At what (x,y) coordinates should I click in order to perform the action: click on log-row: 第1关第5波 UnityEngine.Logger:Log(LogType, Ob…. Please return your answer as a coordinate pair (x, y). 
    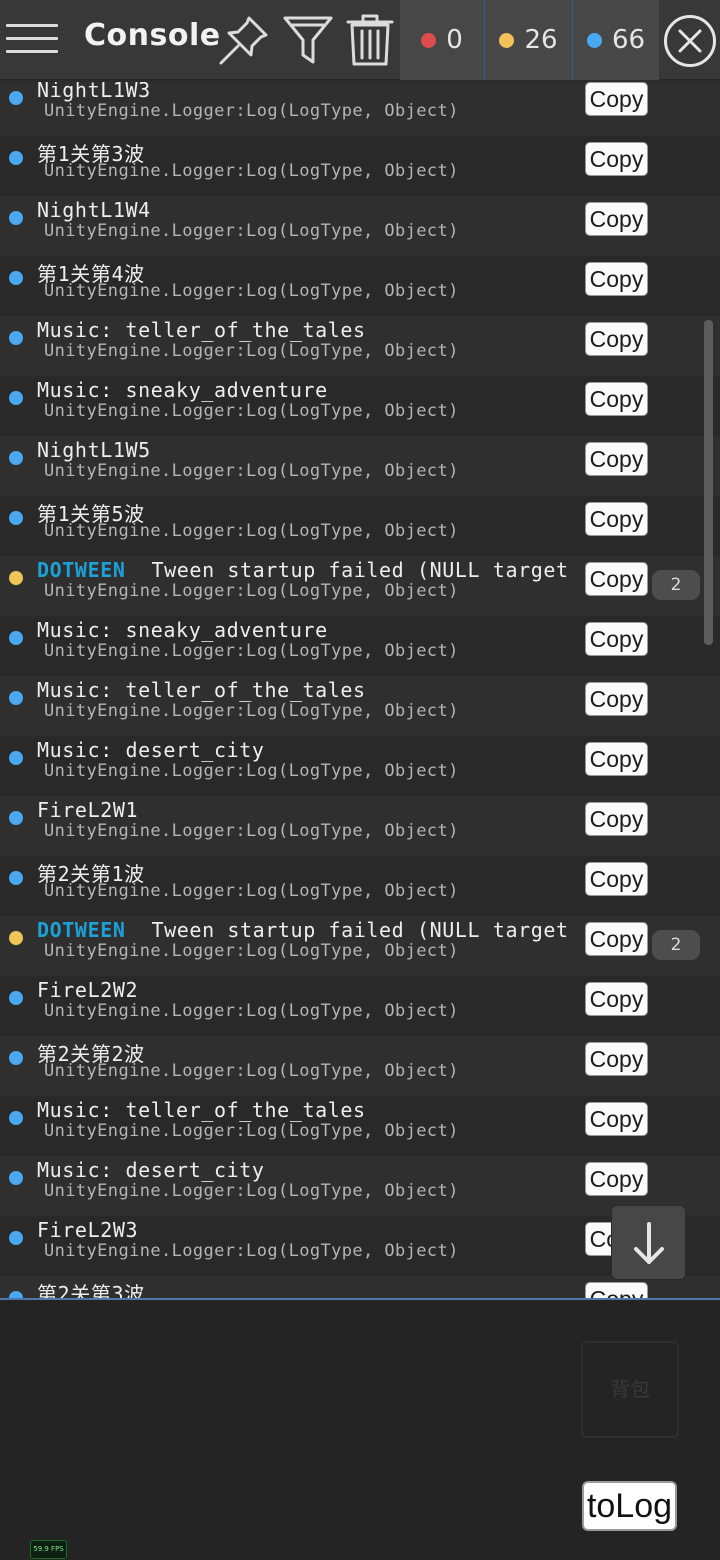
    Looking at the image, I should click on (360, 526).